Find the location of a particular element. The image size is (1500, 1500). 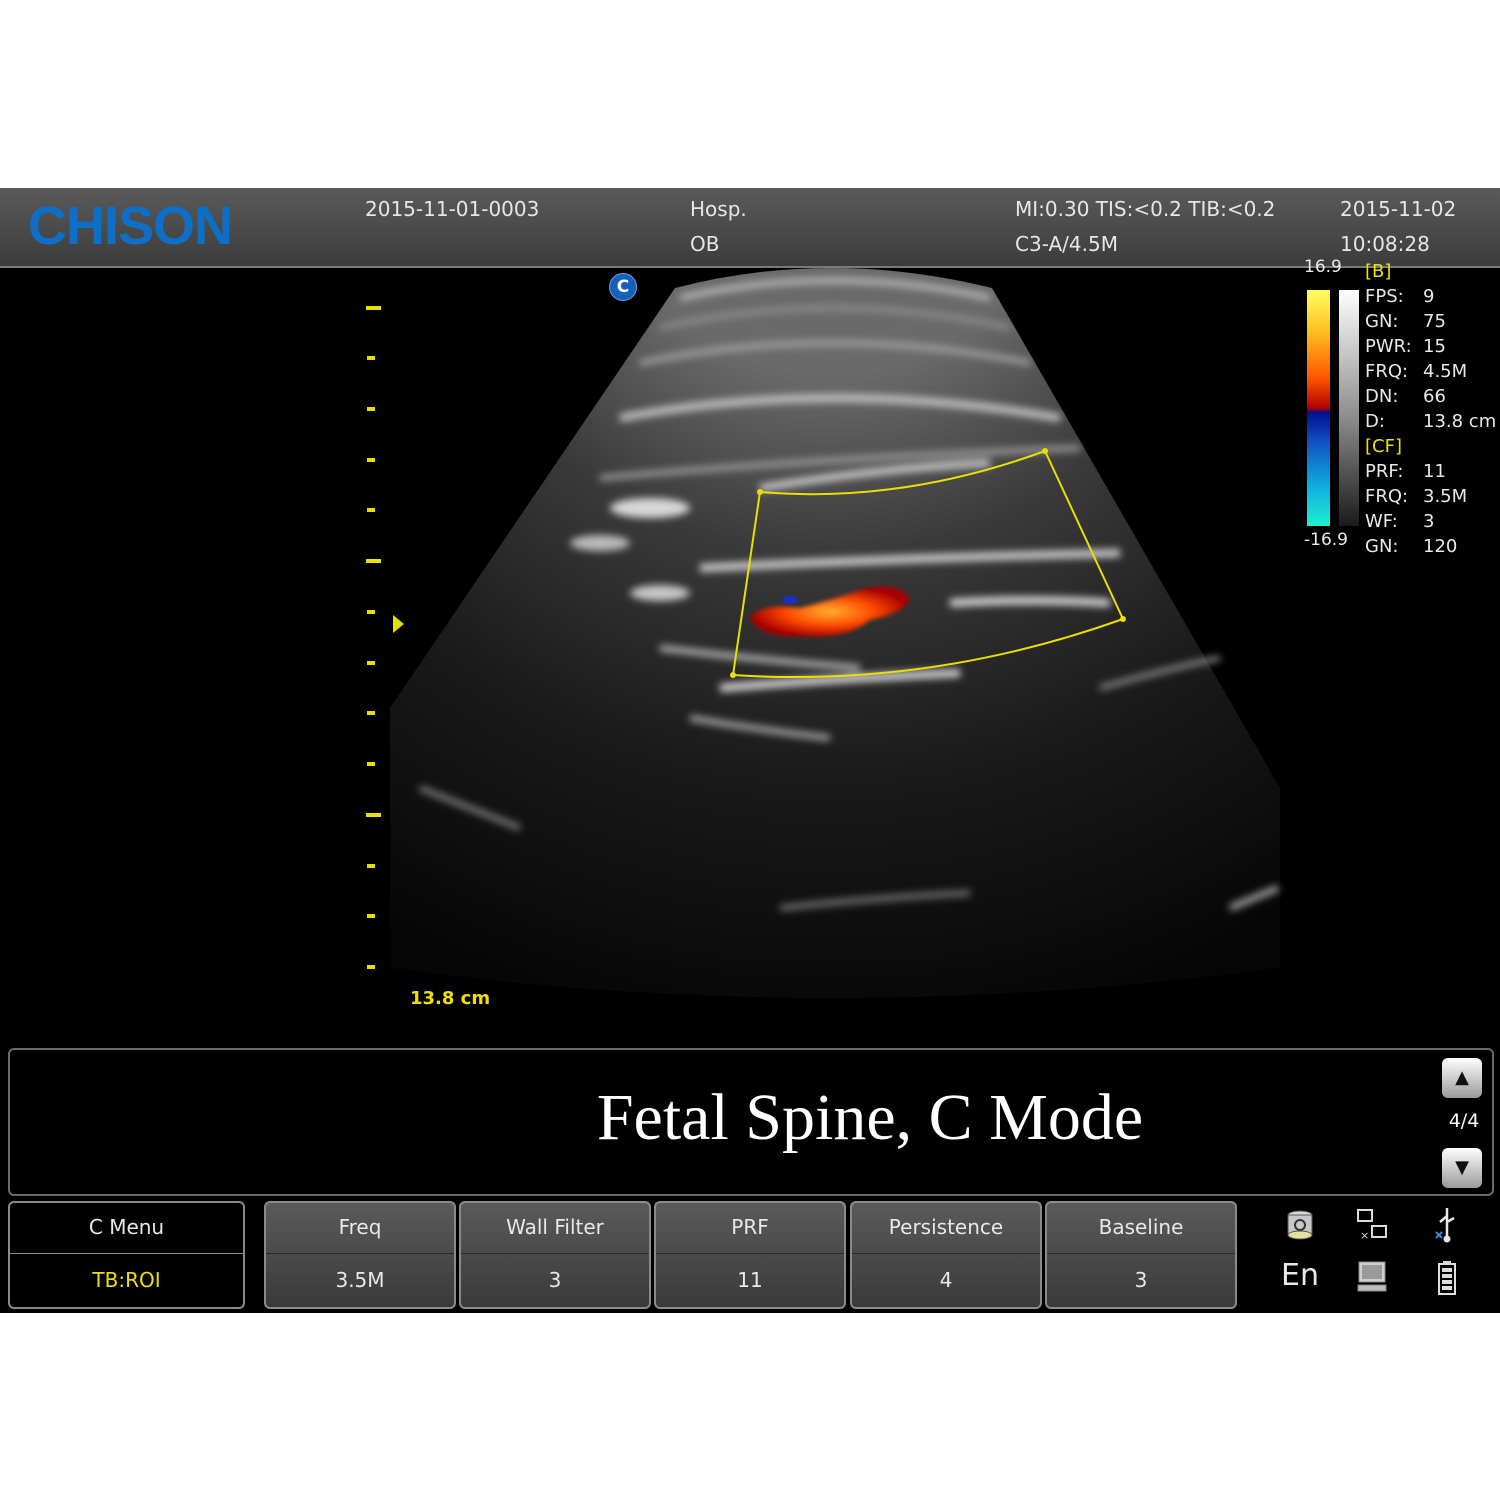

param-value: 75 is located at coordinates (1434, 321).